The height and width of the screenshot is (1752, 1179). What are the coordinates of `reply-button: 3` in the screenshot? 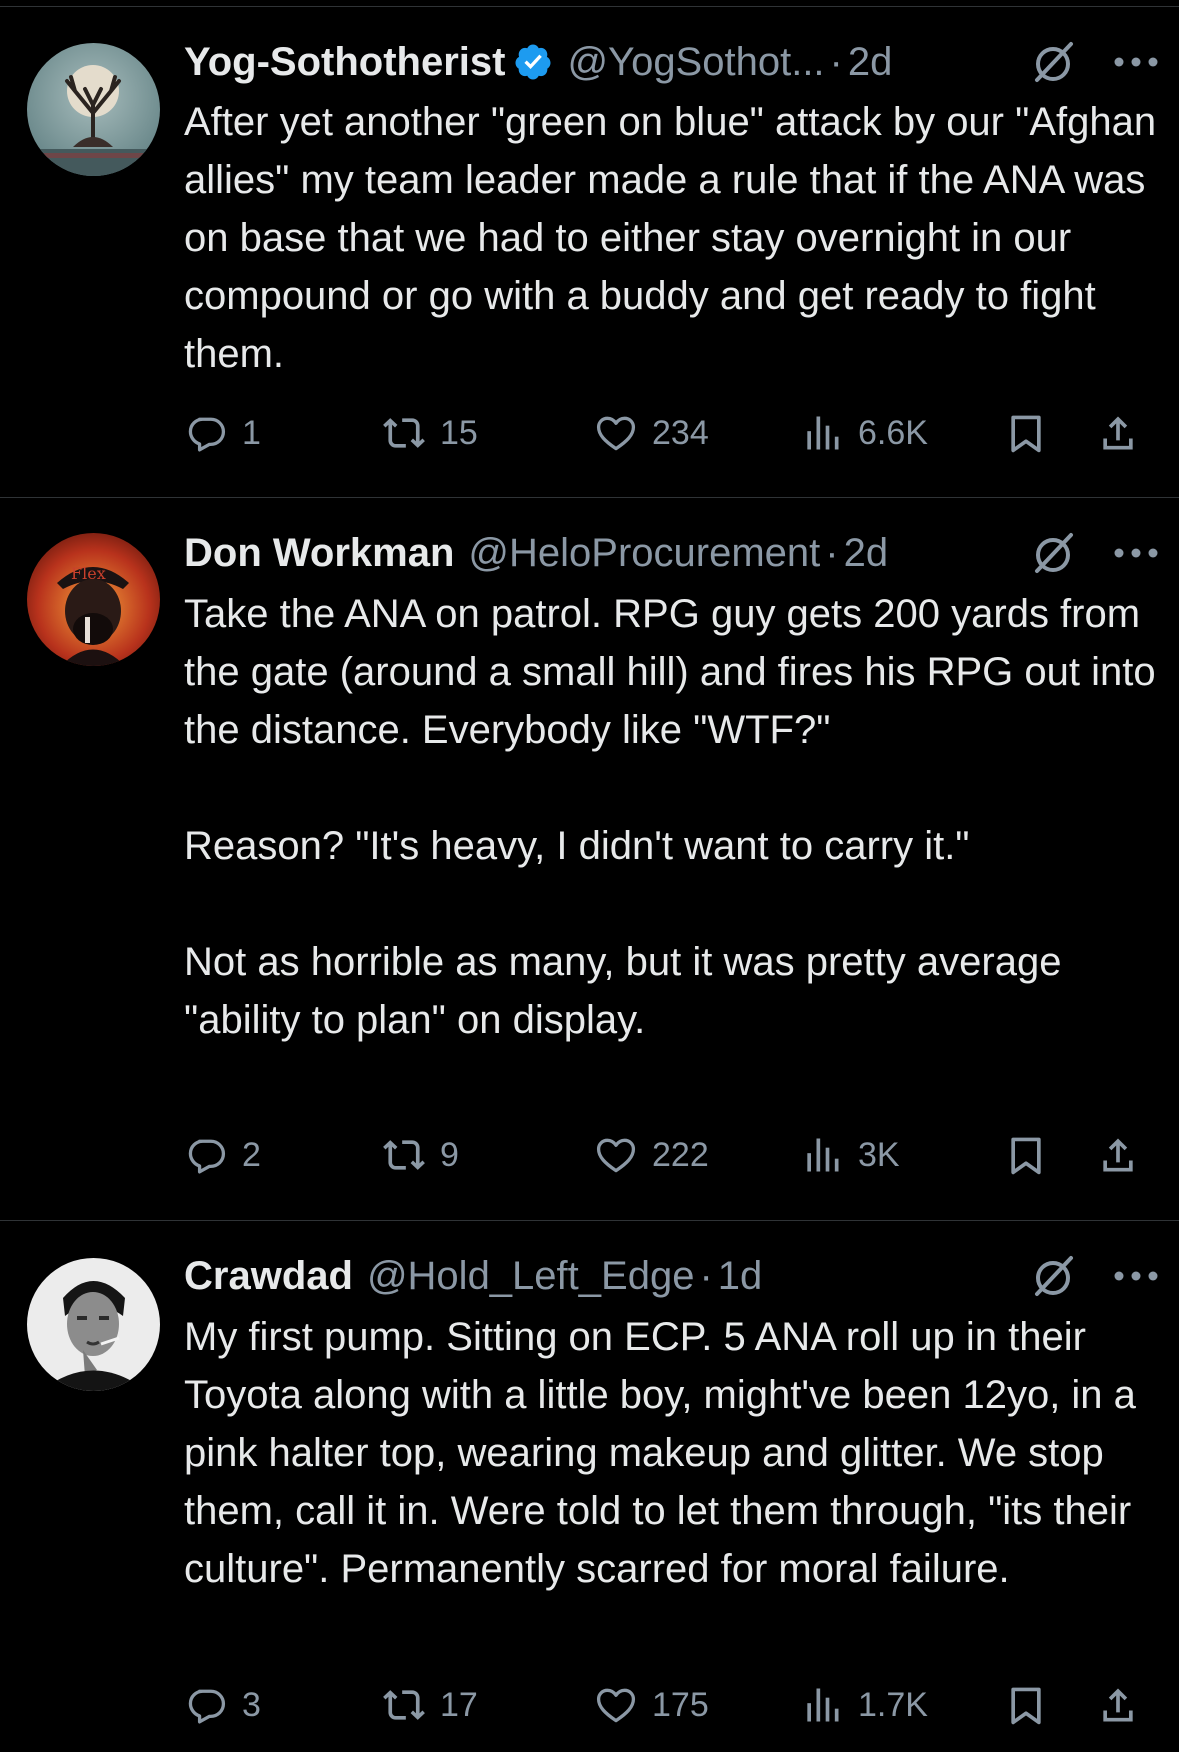 It's located at (222, 1705).